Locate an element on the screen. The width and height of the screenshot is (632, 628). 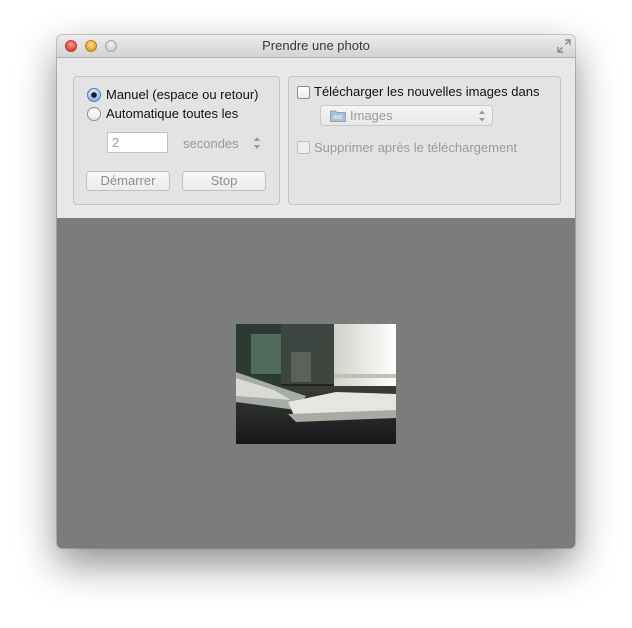
up-down-arrows-icon is located at coordinates (482, 116).